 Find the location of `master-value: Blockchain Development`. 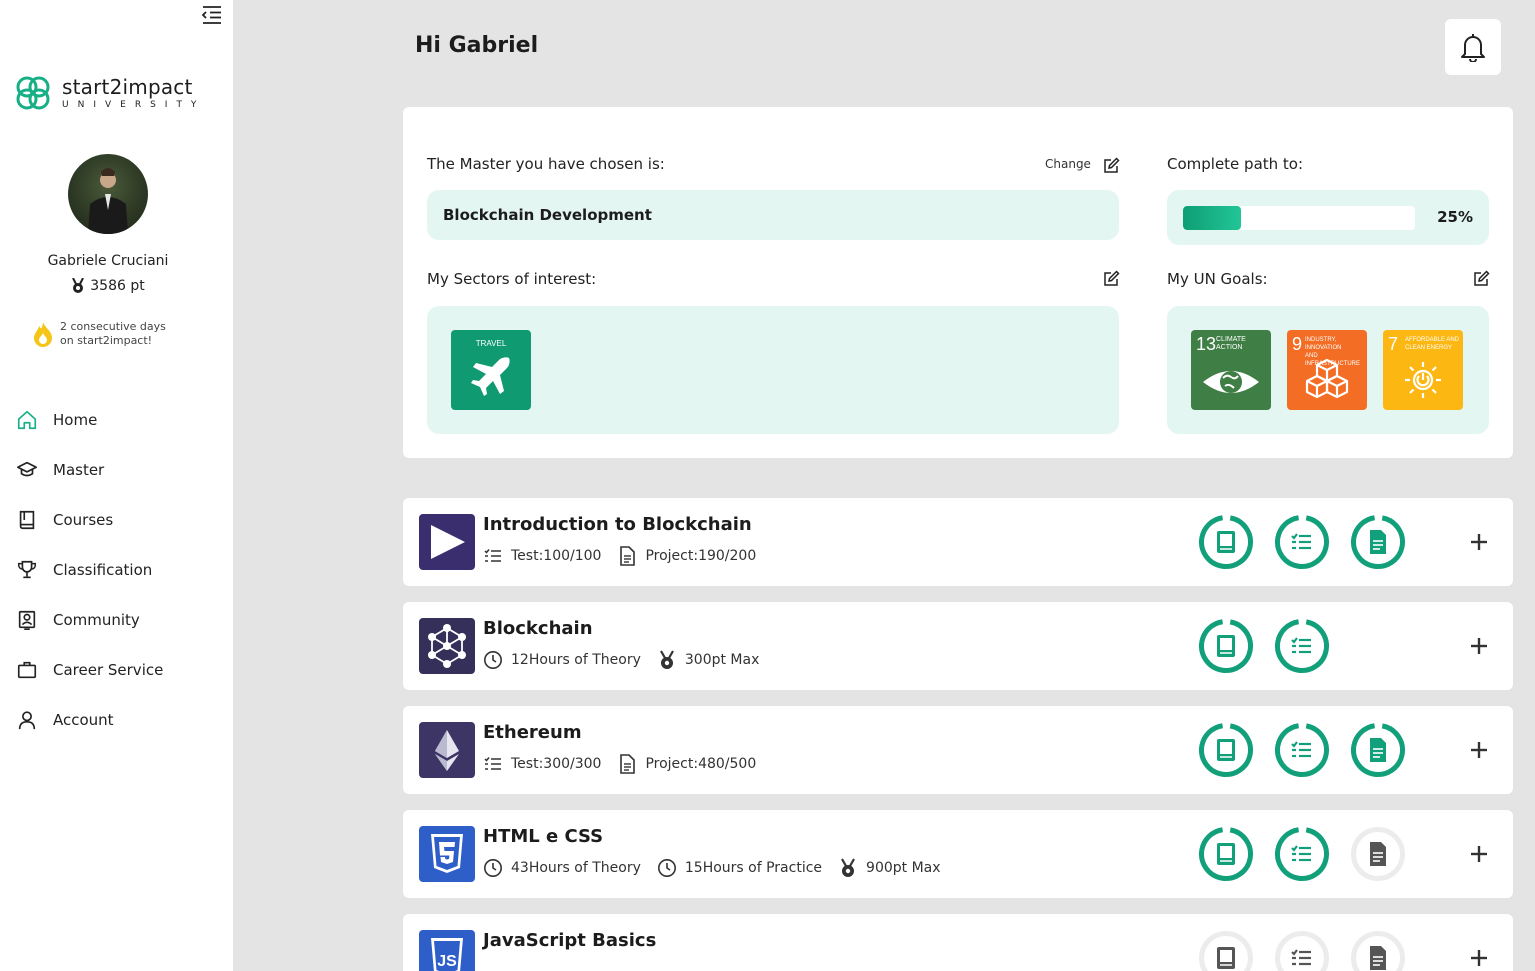

master-value: Blockchain Development is located at coordinates (773, 215).